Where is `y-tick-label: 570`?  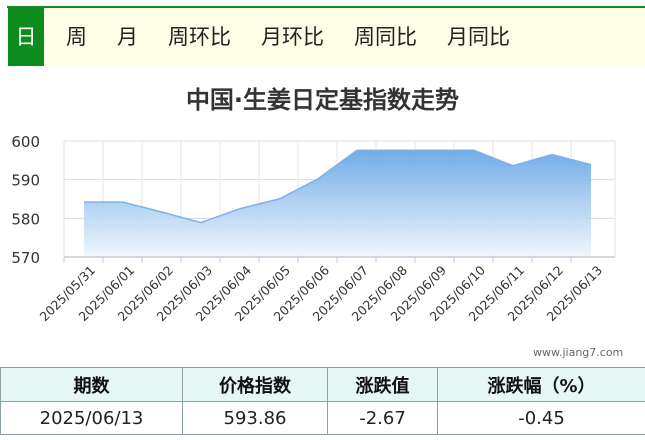 y-tick-label: 570 is located at coordinates (25, 258).